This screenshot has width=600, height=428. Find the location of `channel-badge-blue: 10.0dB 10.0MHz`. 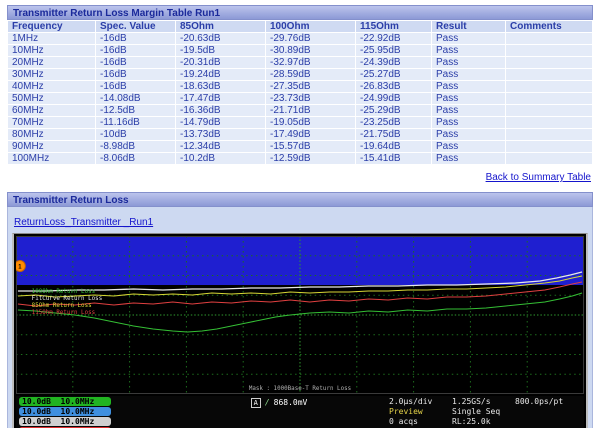

channel-badge-blue: 10.0dB 10.0MHz is located at coordinates (65, 411).